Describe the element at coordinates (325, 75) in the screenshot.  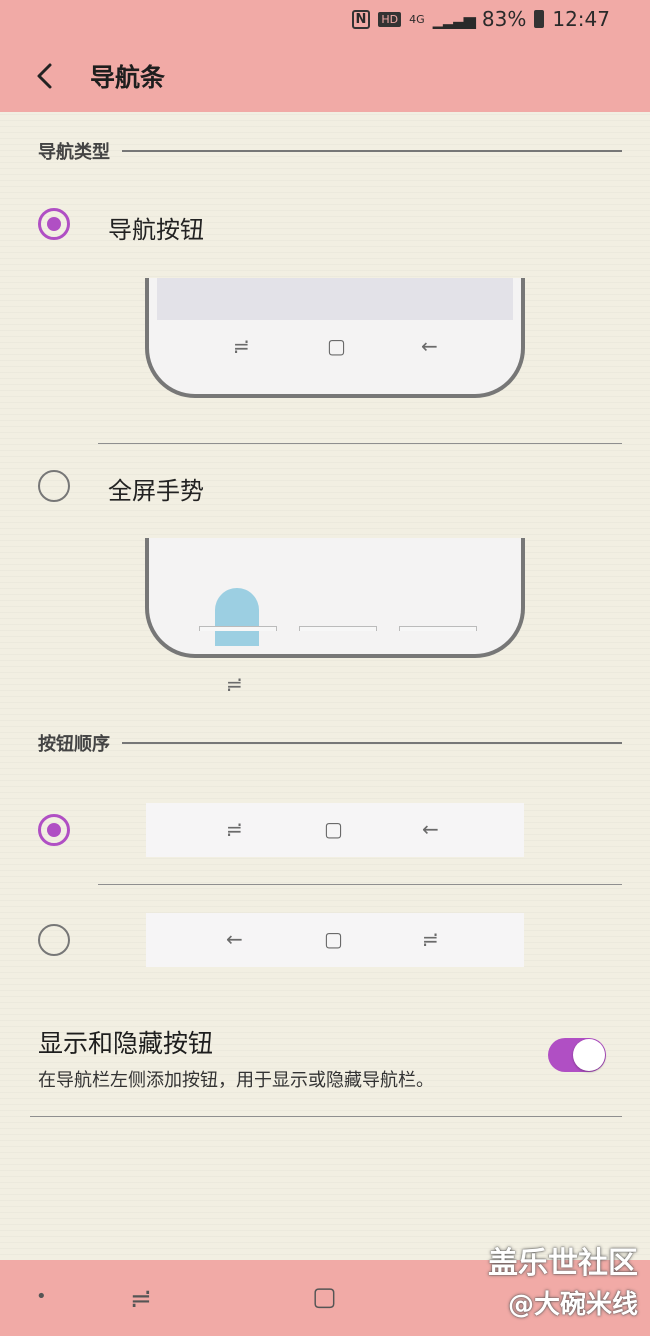
I see `app-bar: 导航条` at that location.